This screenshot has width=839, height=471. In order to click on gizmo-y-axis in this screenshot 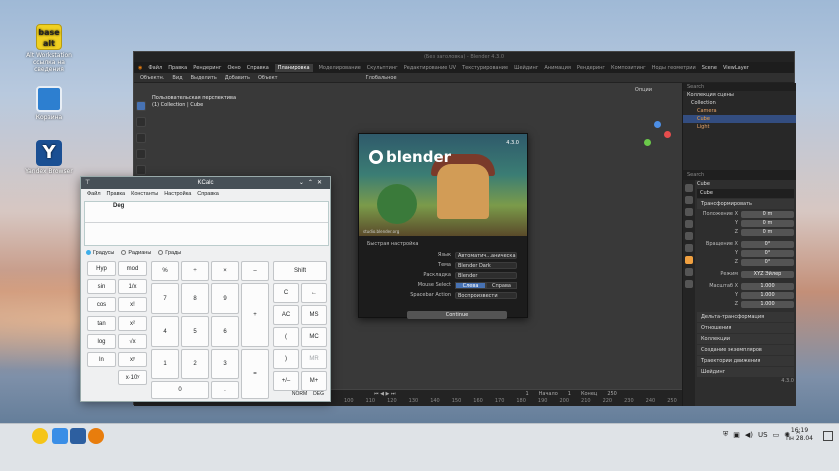, I will do `click(647, 142)`.